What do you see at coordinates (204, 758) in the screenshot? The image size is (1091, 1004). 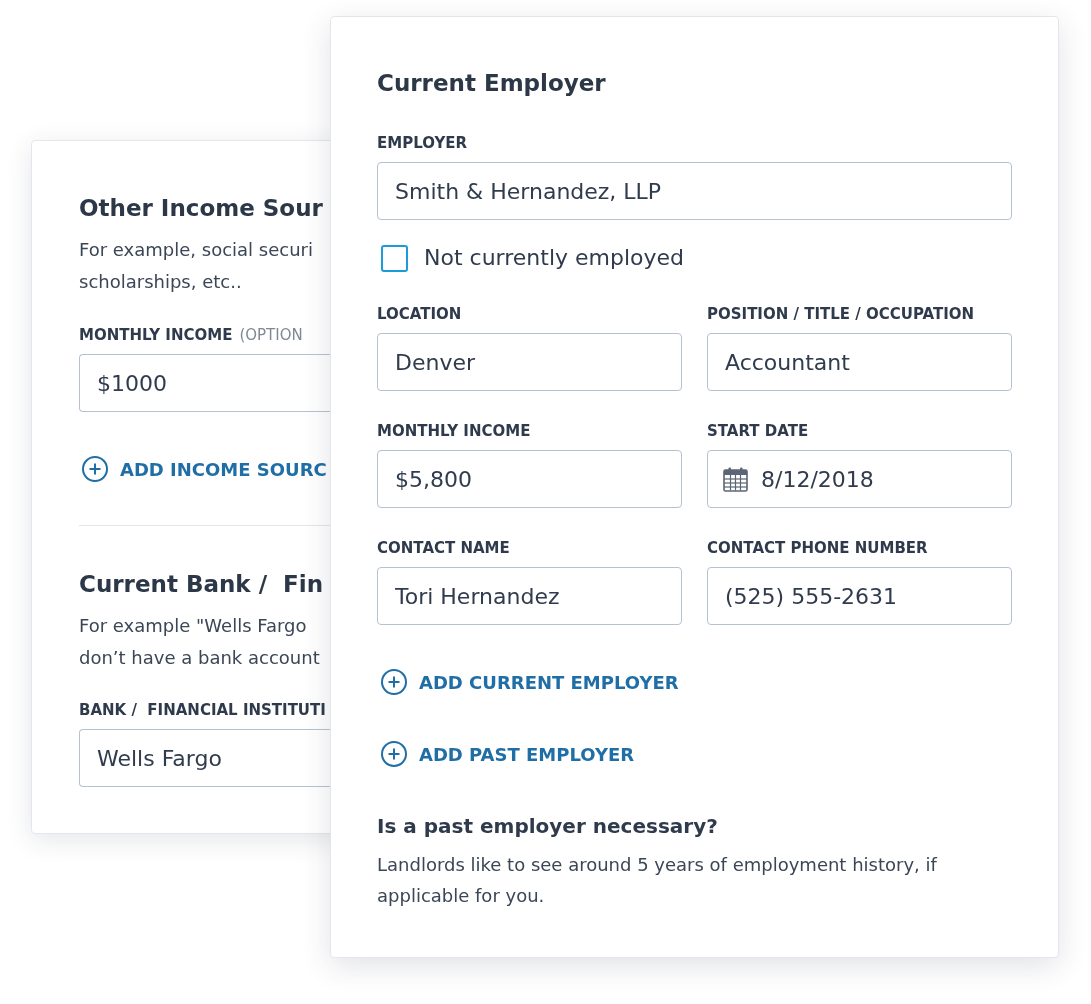 I see `text-input: Wells Fargo` at bounding box center [204, 758].